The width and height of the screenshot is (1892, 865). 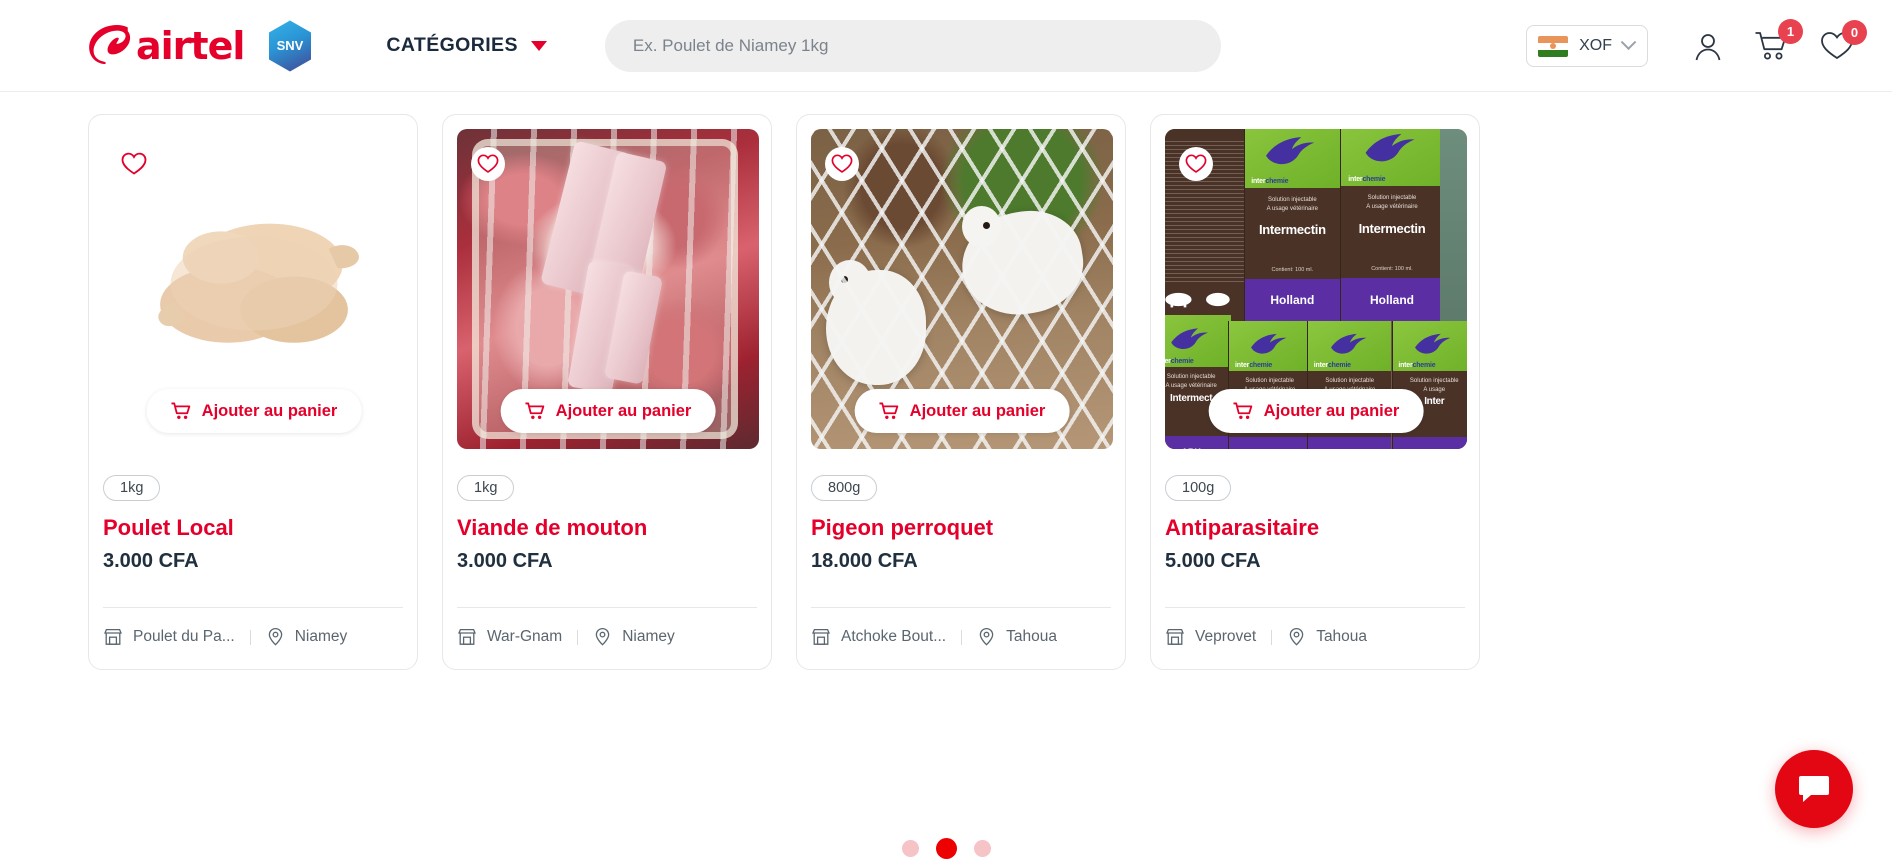 I want to click on header-actions: XOF 1 0, so click(x=1696, y=46).